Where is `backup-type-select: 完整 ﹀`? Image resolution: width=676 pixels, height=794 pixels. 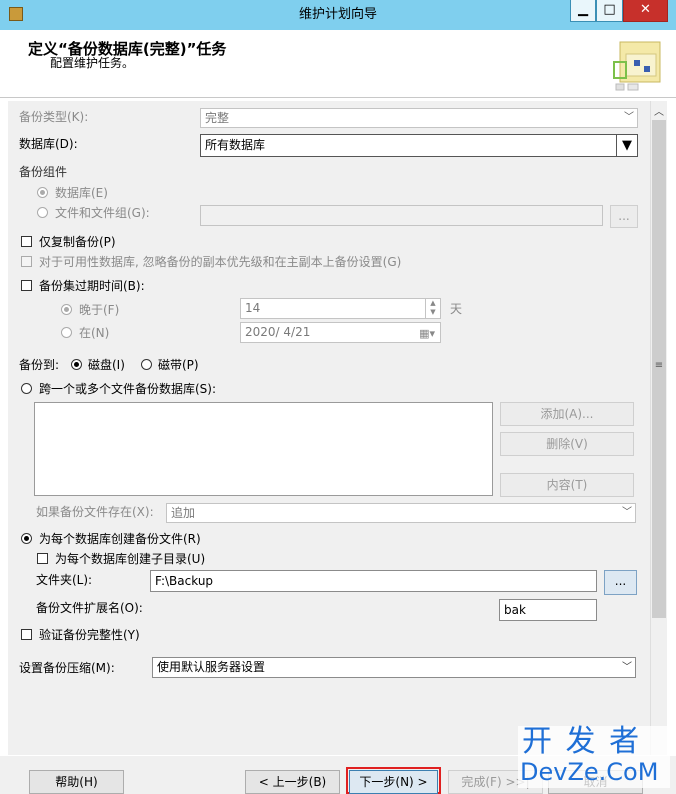
backup-type-select: 完整 ﹀ is located at coordinates (419, 118).